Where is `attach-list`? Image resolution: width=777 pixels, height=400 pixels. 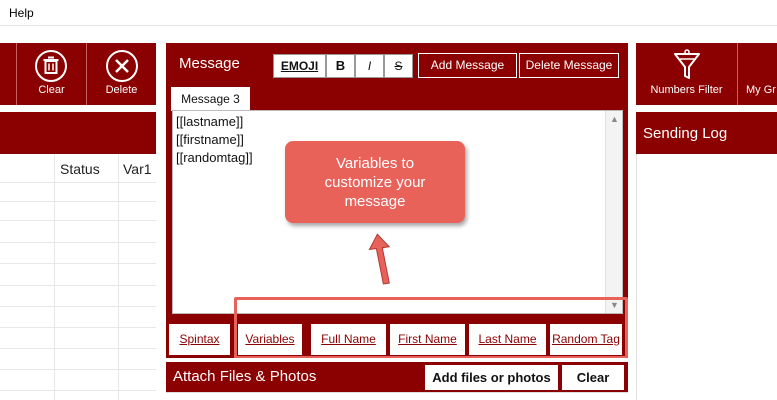
attach-list is located at coordinates (397, 396).